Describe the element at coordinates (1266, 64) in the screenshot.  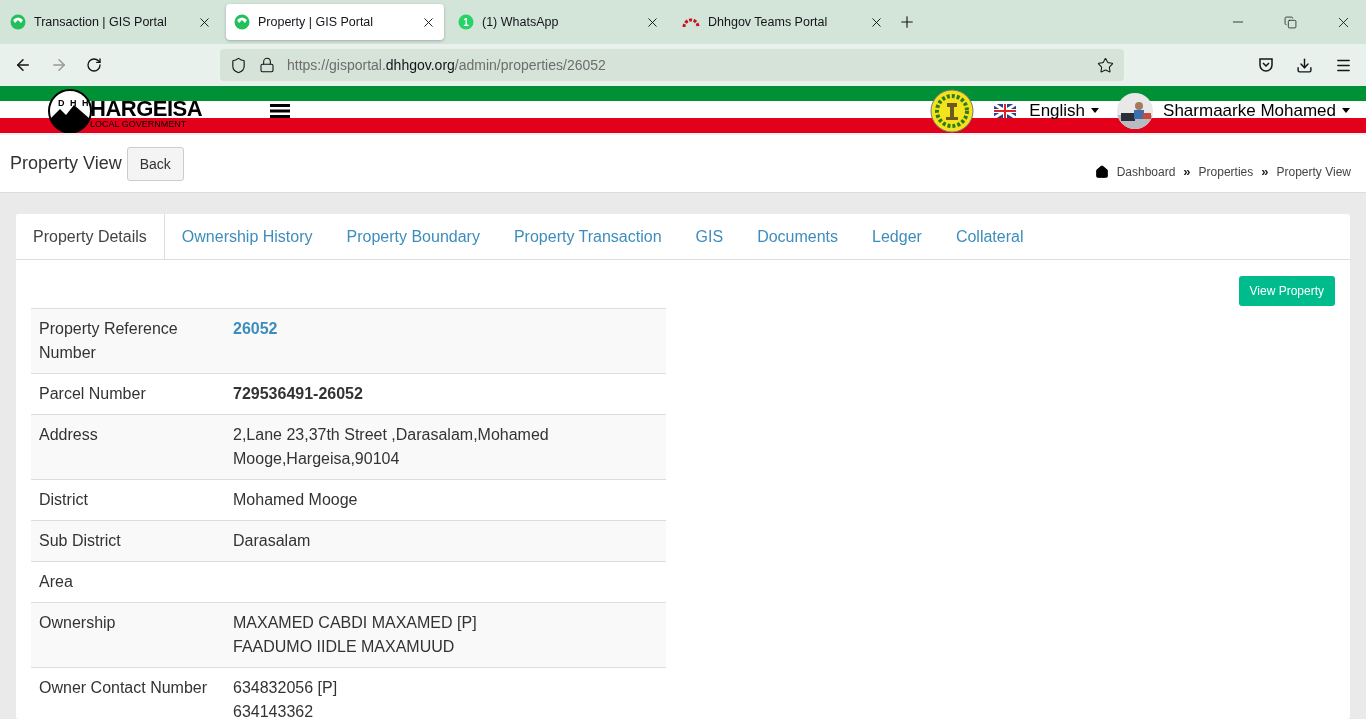
I see `pocket-icon` at that location.